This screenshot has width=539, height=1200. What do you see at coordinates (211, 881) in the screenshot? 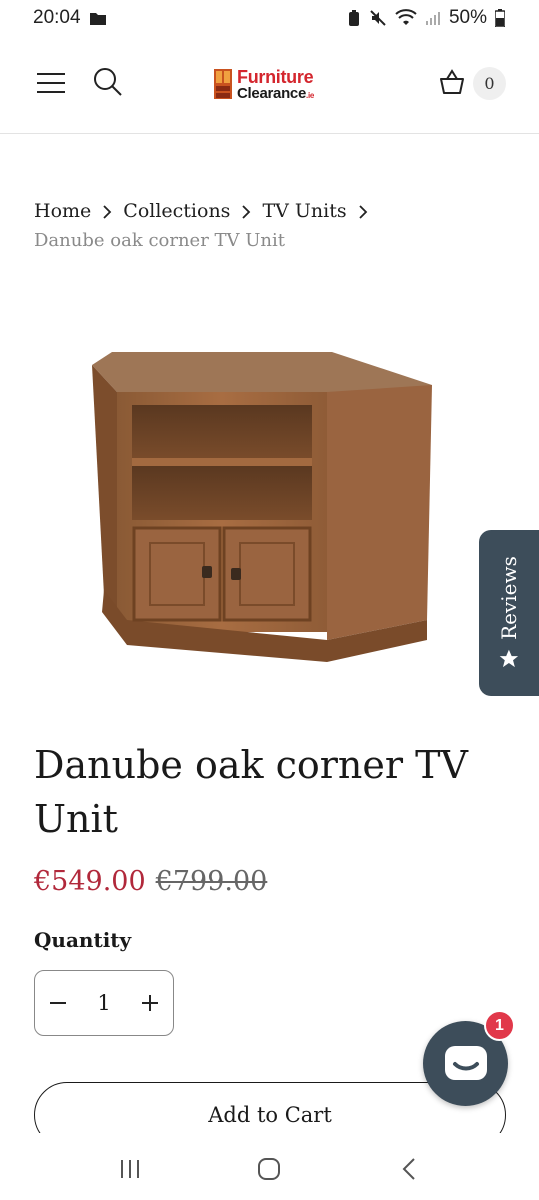
I see `compare-price: €799.00` at bounding box center [211, 881].